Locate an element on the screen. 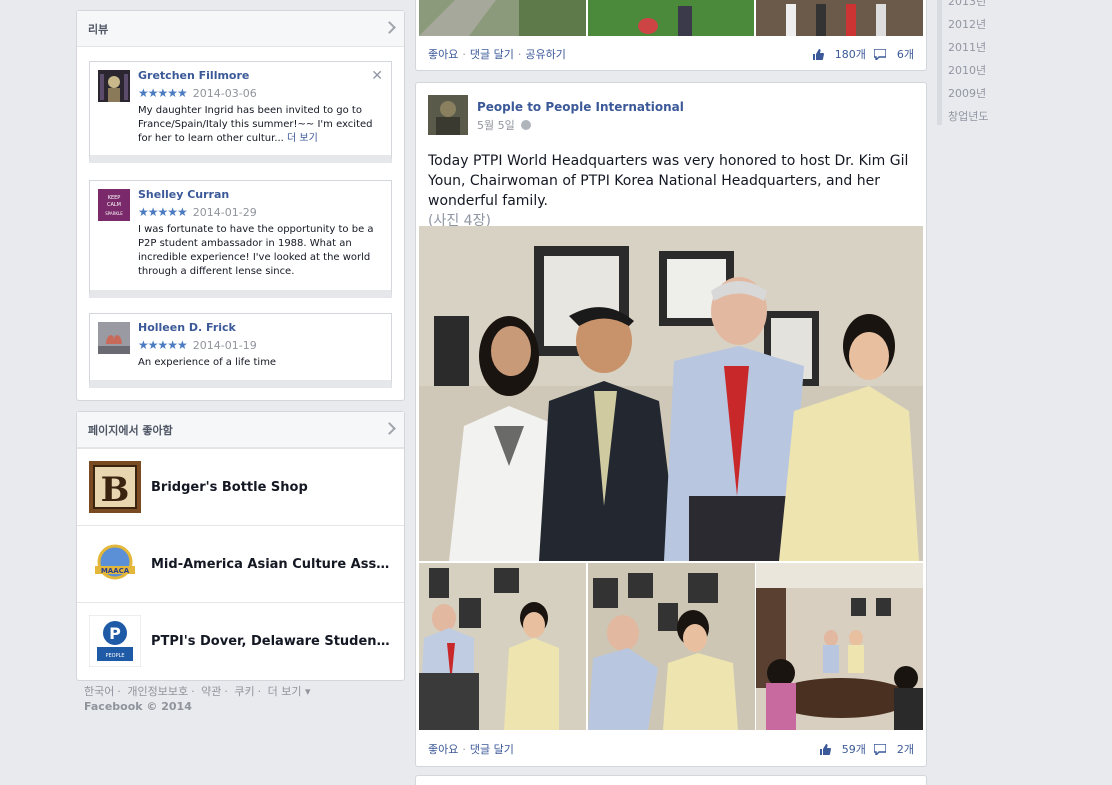 The width and height of the screenshot is (1112, 785). comment-count: 6개 is located at coordinates (893, 54).